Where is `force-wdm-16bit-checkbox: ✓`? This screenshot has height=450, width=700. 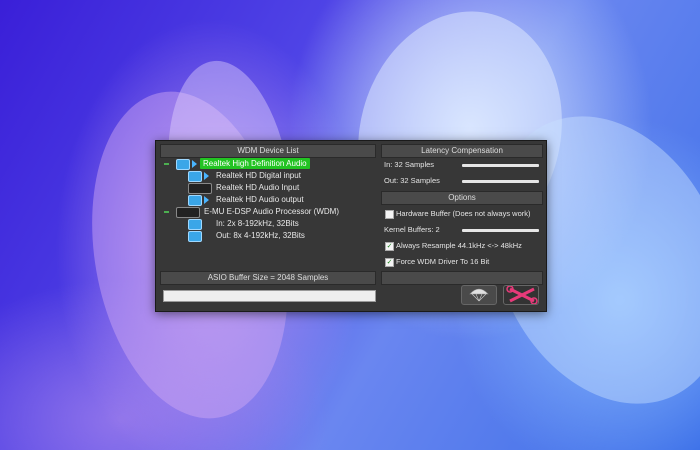 force-wdm-16bit-checkbox: ✓ is located at coordinates (389, 262).